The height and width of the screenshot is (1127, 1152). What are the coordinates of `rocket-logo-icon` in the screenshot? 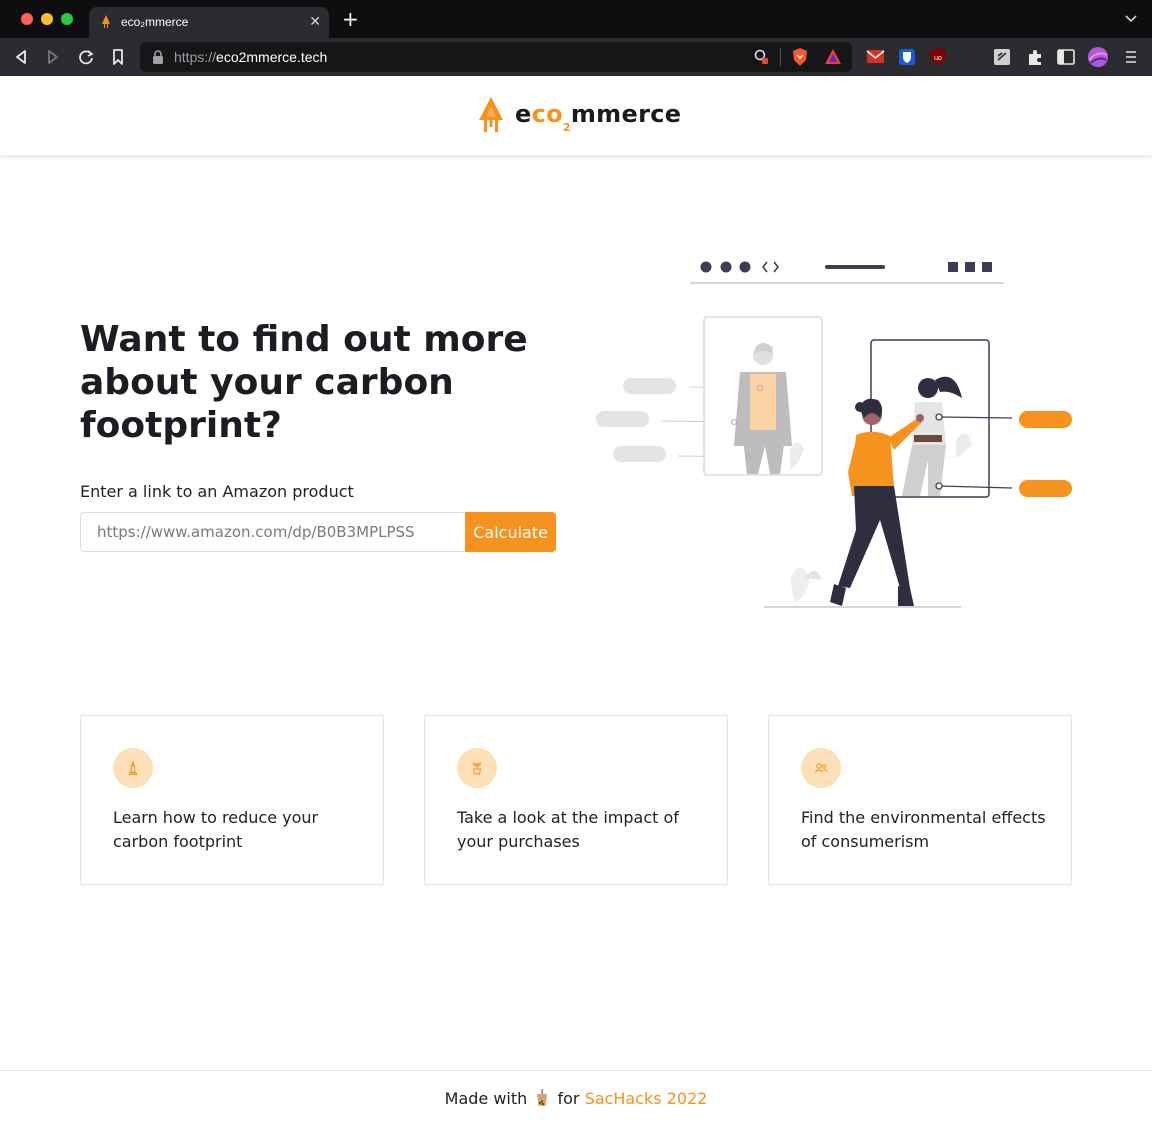 It's located at (491, 114).